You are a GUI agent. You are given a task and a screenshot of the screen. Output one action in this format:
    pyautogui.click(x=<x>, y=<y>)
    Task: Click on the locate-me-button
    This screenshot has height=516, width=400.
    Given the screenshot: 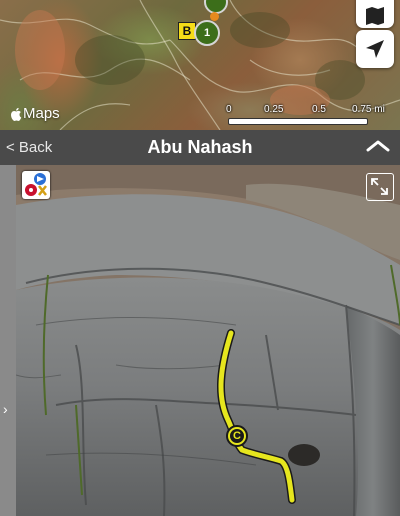 What is the action you would take?
    pyautogui.click(x=375, y=49)
    